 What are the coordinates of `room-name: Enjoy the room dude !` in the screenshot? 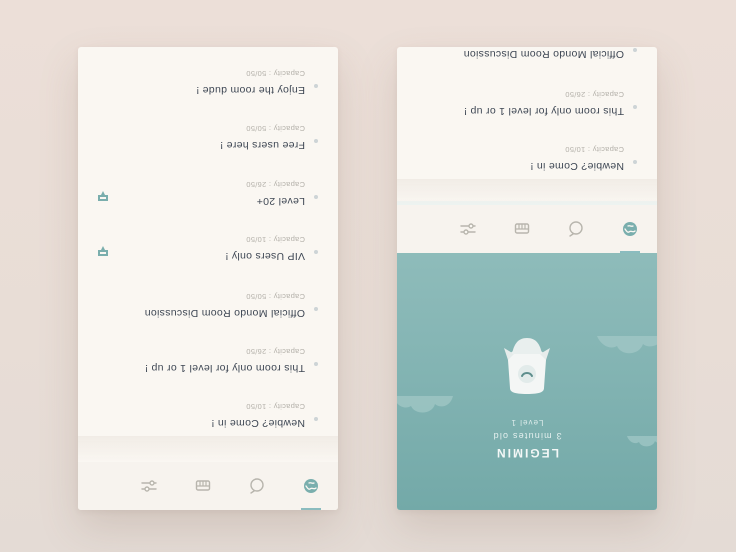 It's located at (250, 90).